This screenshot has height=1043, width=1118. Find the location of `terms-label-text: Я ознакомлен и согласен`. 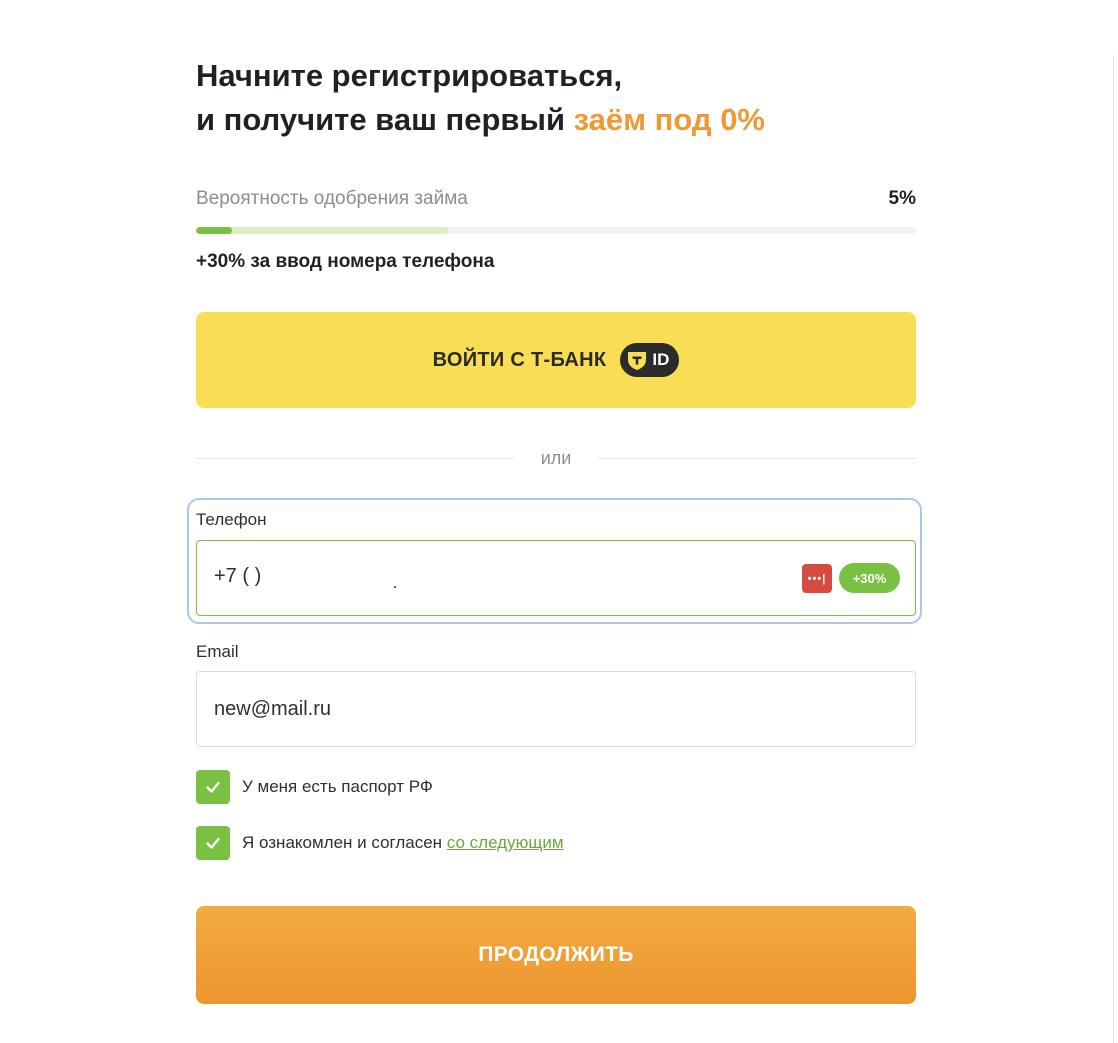

terms-label-text: Я ознакомлен и согласен is located at coordinates (344, 842).